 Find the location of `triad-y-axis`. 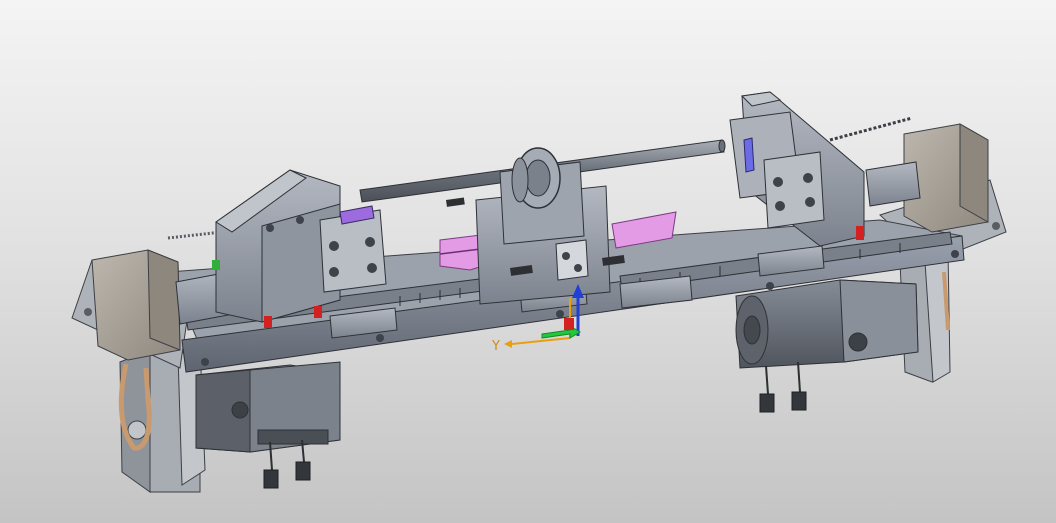

triad-y-axis is located at coordinates (541, 341).